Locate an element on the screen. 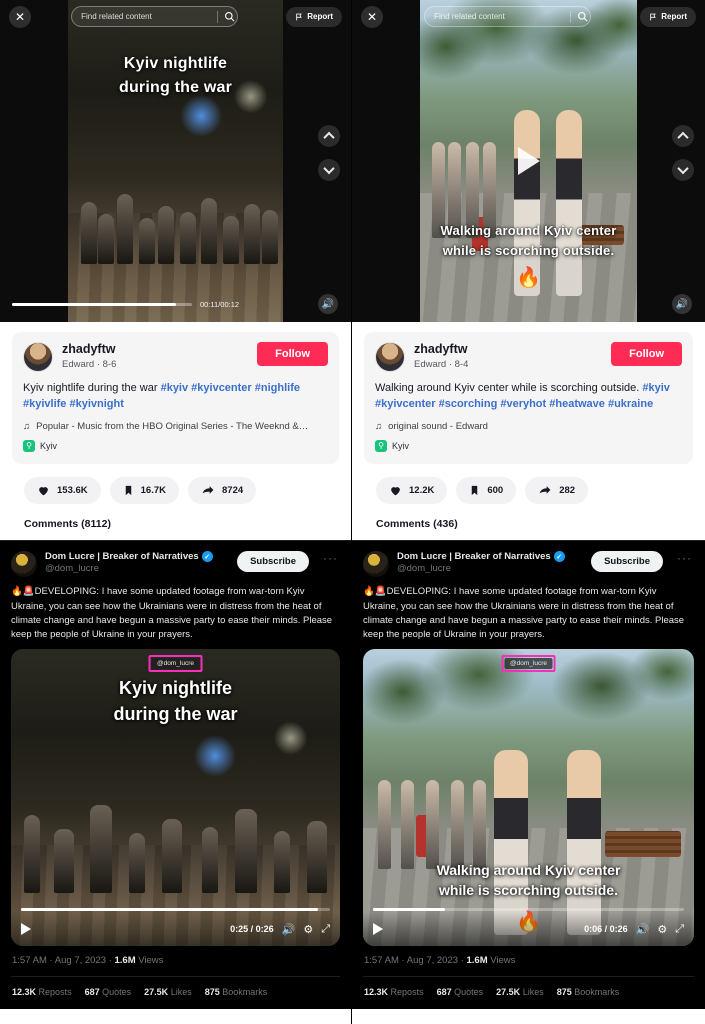  bookmark-count: 600 is located at coordinates (495, 491).